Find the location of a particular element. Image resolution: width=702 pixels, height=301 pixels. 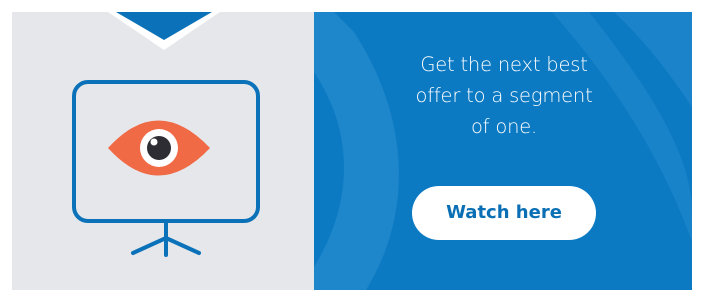

watch-here-button: Watch here is located at coordinates (504, 213).